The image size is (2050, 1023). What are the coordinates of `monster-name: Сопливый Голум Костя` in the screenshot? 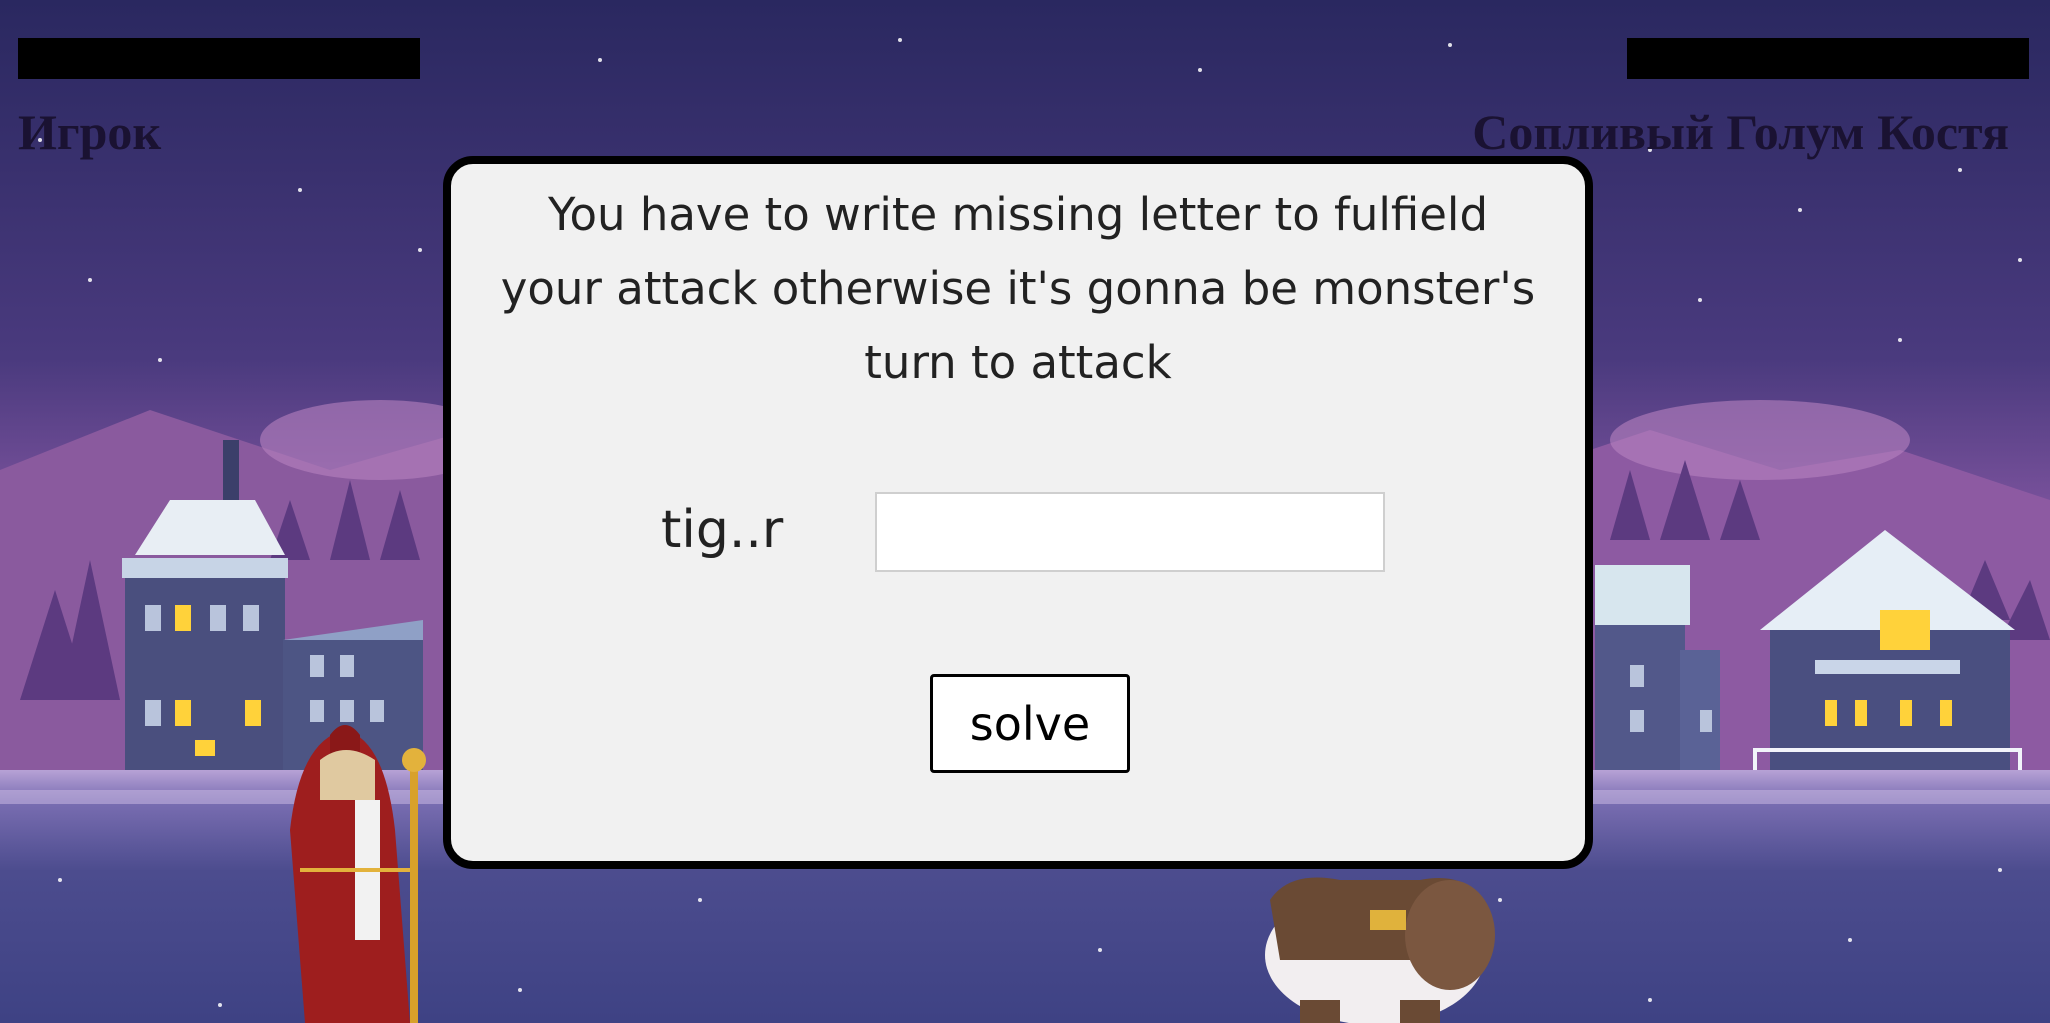 It's located at (1740, 132).